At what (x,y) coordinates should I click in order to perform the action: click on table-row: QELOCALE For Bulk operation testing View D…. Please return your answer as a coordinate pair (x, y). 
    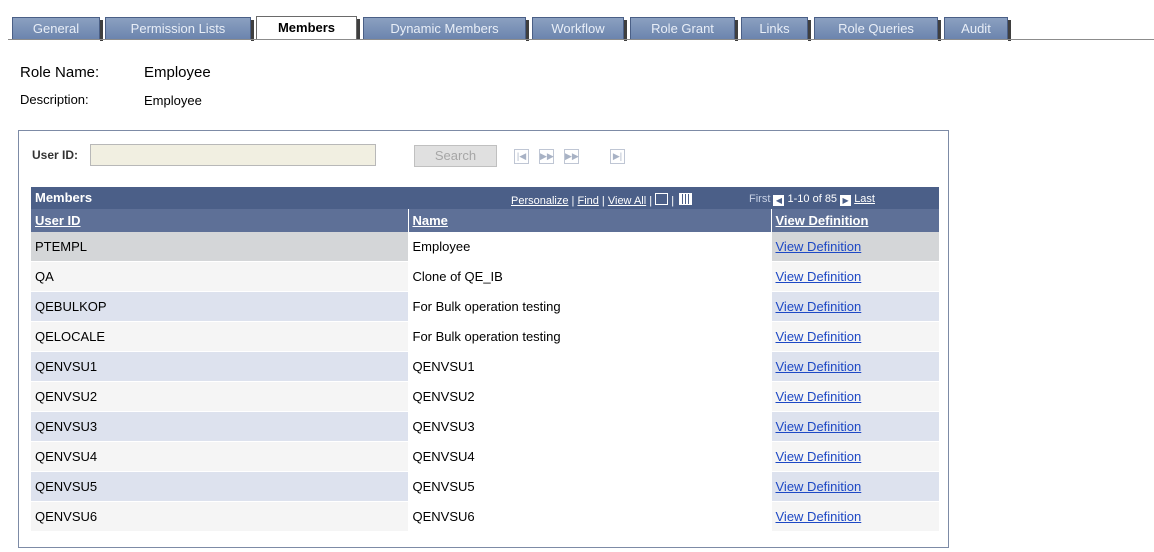
    Looking at the image, I should click on (485, 336).